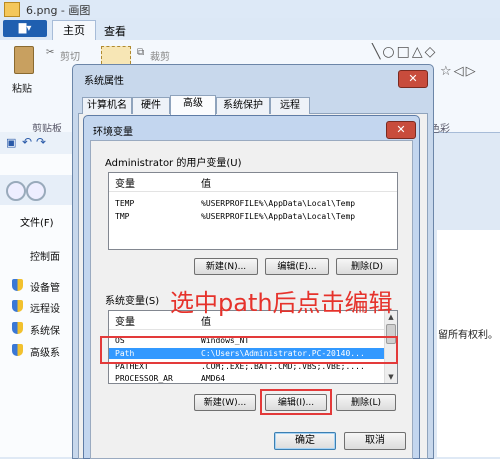  I want to click on ok-button: 确定, so click(305, 441).